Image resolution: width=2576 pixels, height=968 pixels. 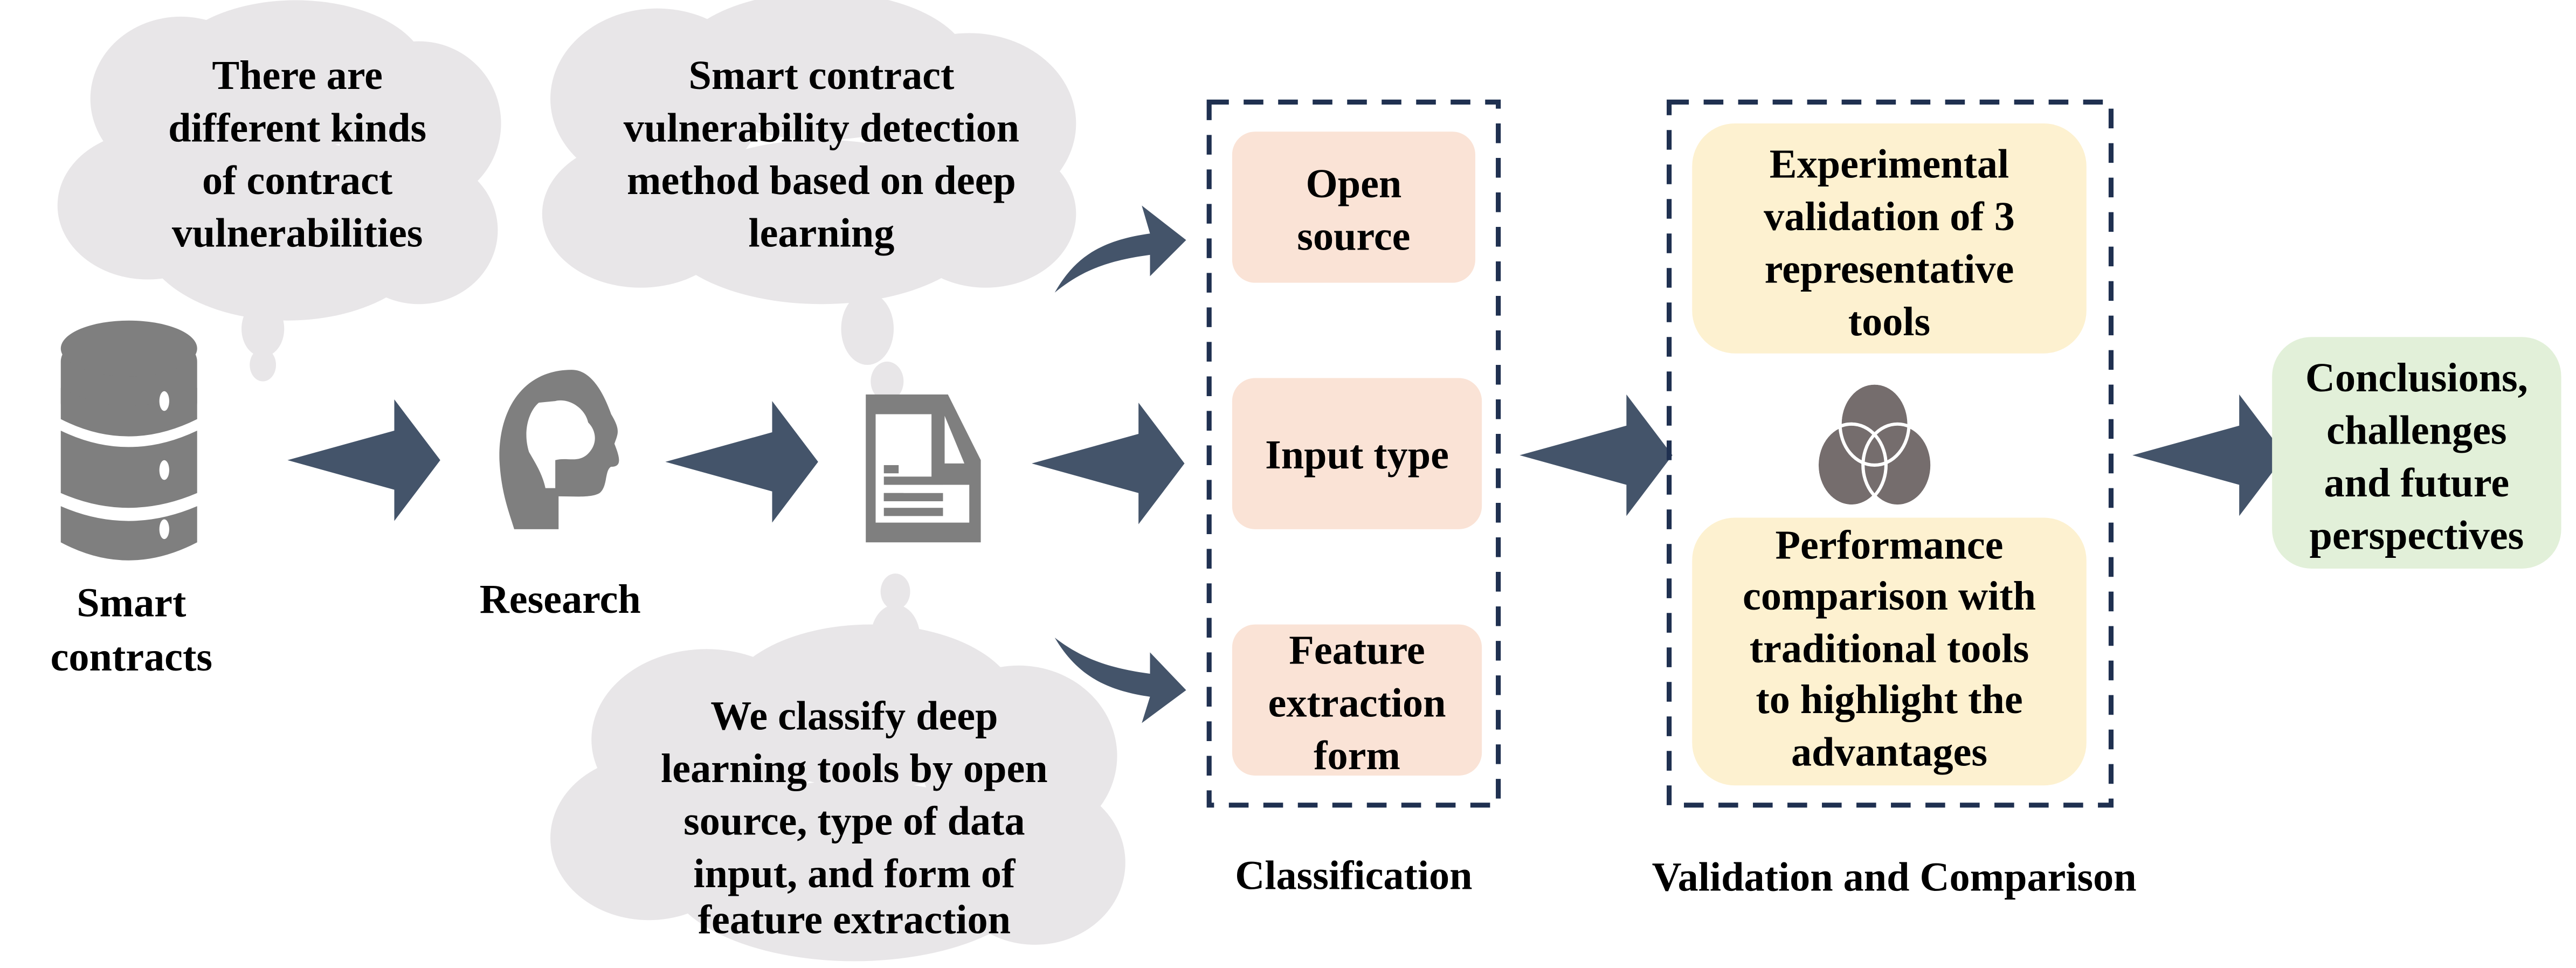 What do you see at coordinates (1353, 207) in the screenshot?
I see `classification-box-open-source: Open source` at bounding box center [1353, 207].